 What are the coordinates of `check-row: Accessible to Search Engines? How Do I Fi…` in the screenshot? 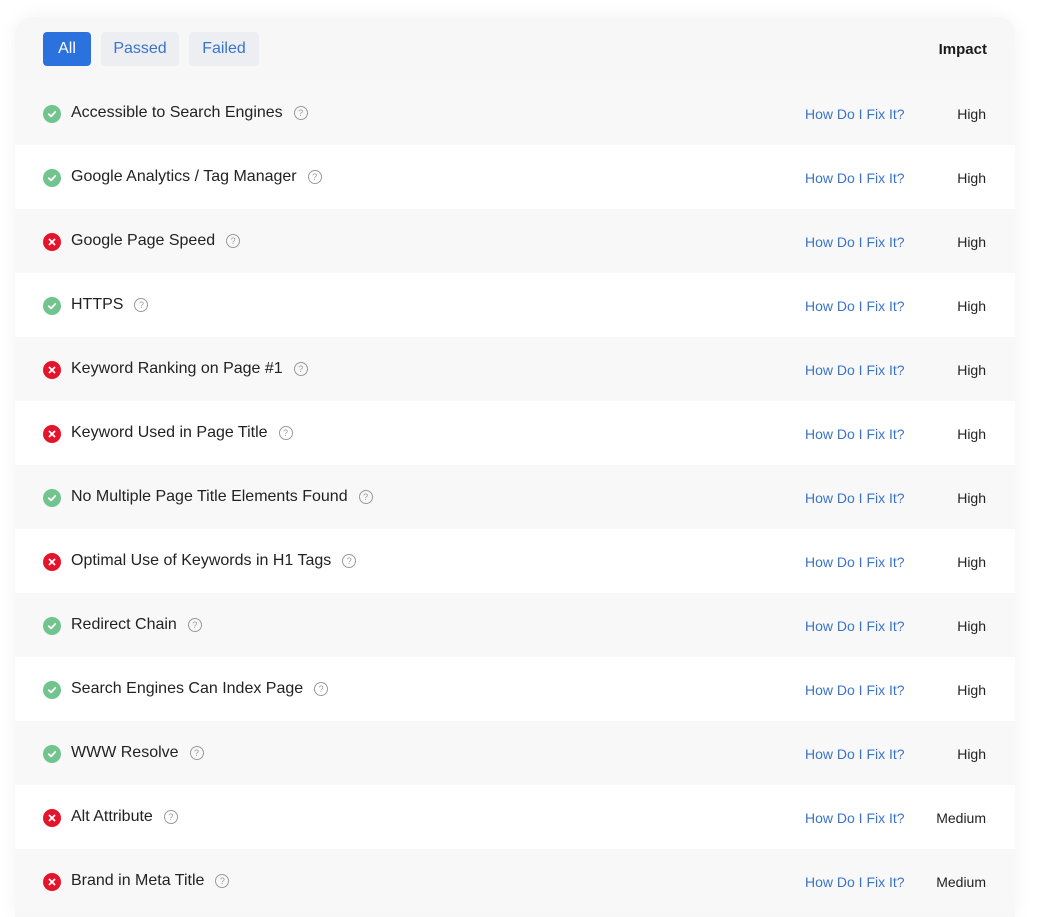 It's located at (515, 113).